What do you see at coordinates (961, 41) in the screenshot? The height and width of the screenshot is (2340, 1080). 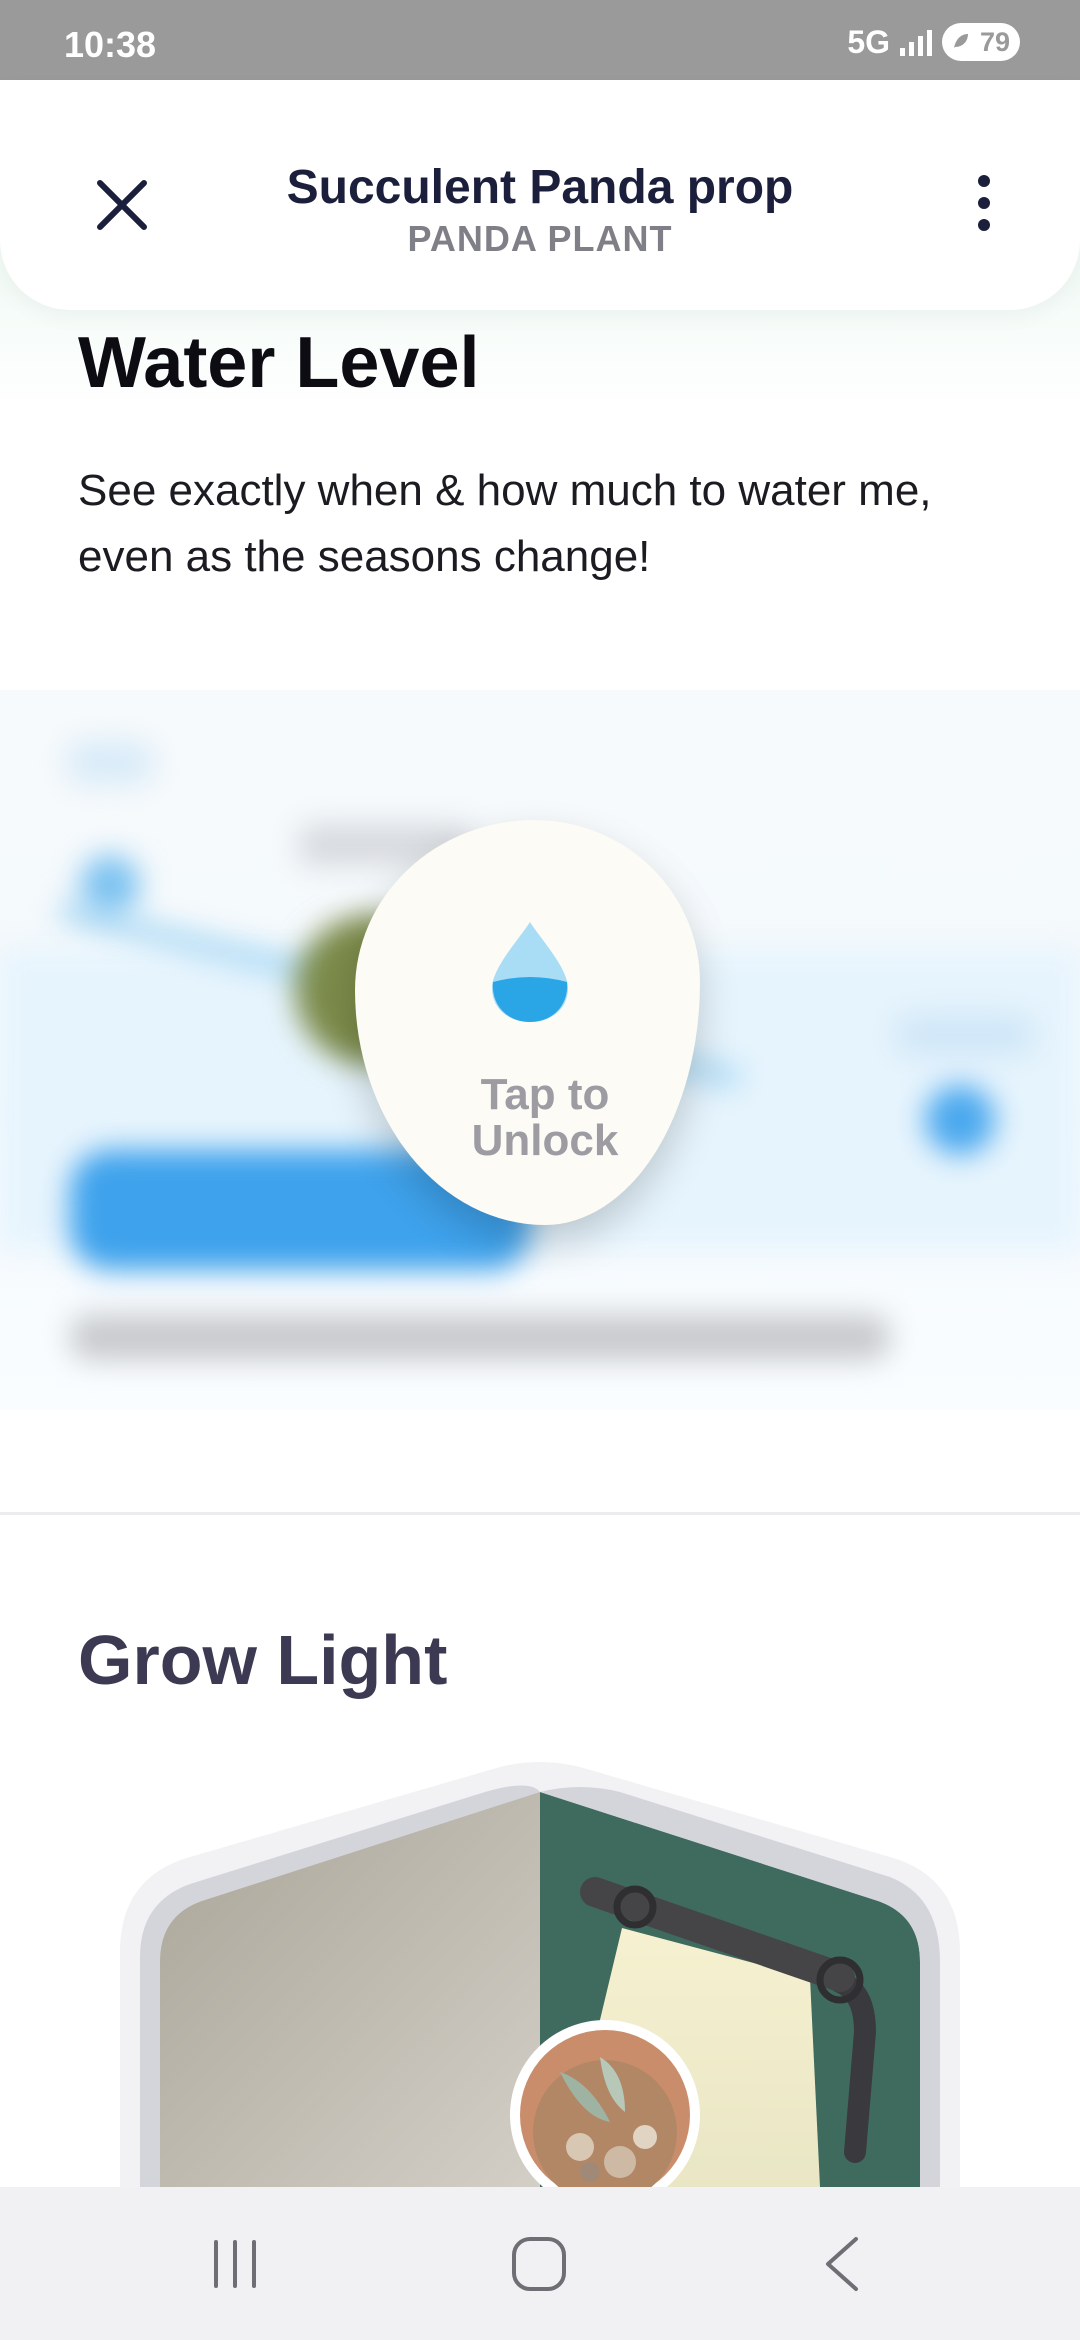 I see `battery-saver-icon` at bounding box center [961, 41].